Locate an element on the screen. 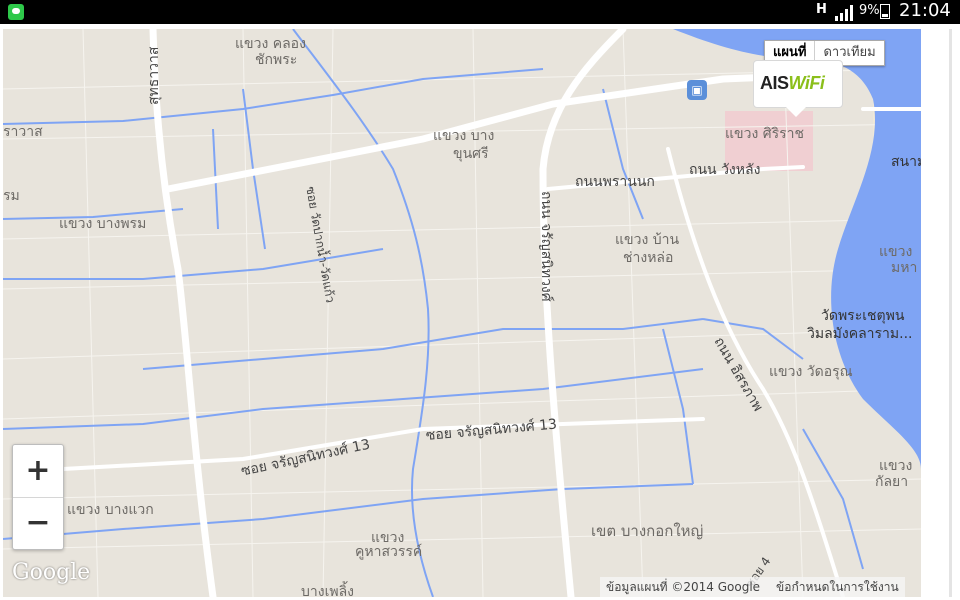  zoom-in-button: + is located at coordinates (38, 471).